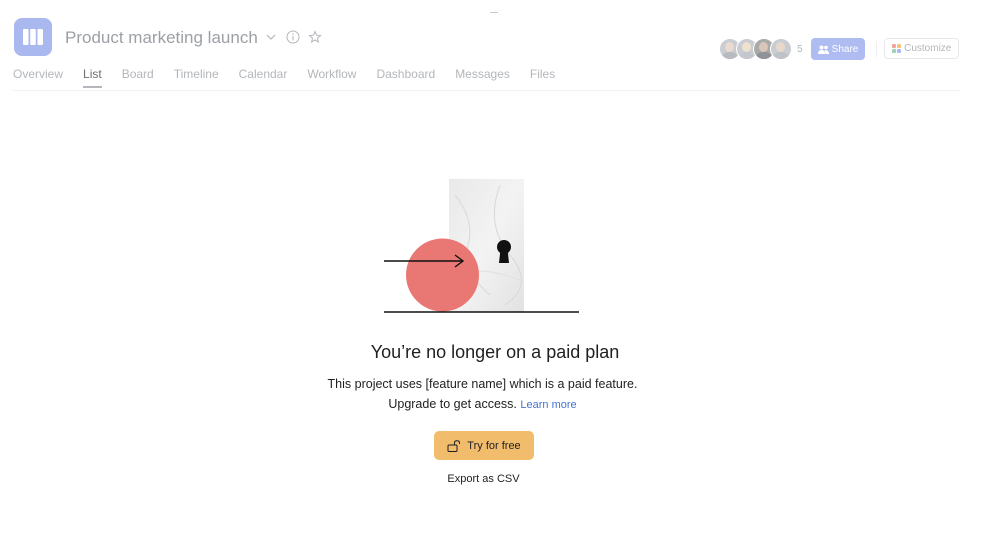  What do you see at coordinates (315, 37) in the screenshot?
I see `star-icon` at bounding box center [315, 37].